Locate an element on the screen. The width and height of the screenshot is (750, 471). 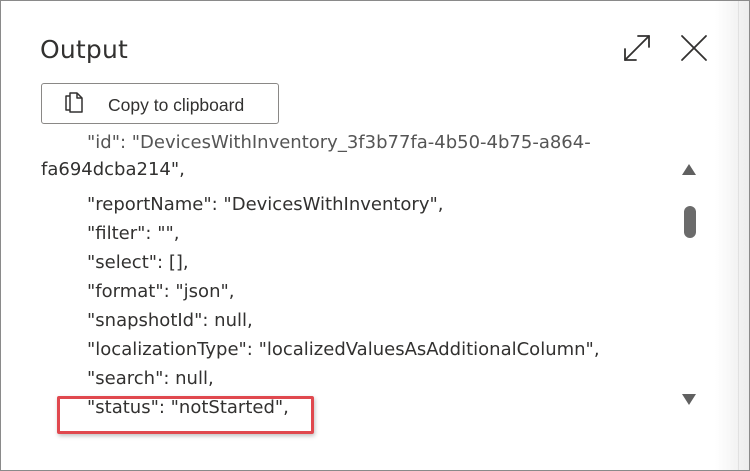
copy-to-clipboard-button: Copy to clipboard is located at coordinates (160, 103).